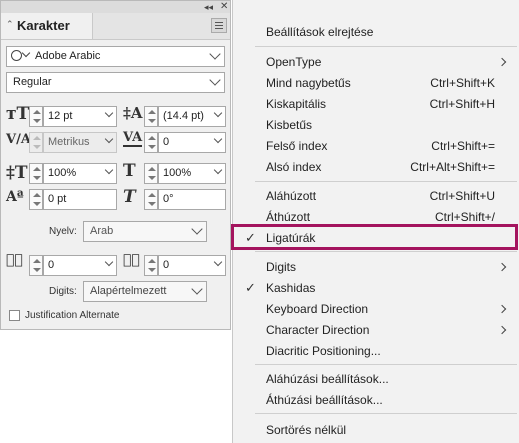 This screenshot has height=443, width=519. Describe the element at coordinates (80, 116) in the screenshot. I see `font-size-input: 12 pt` at that location.